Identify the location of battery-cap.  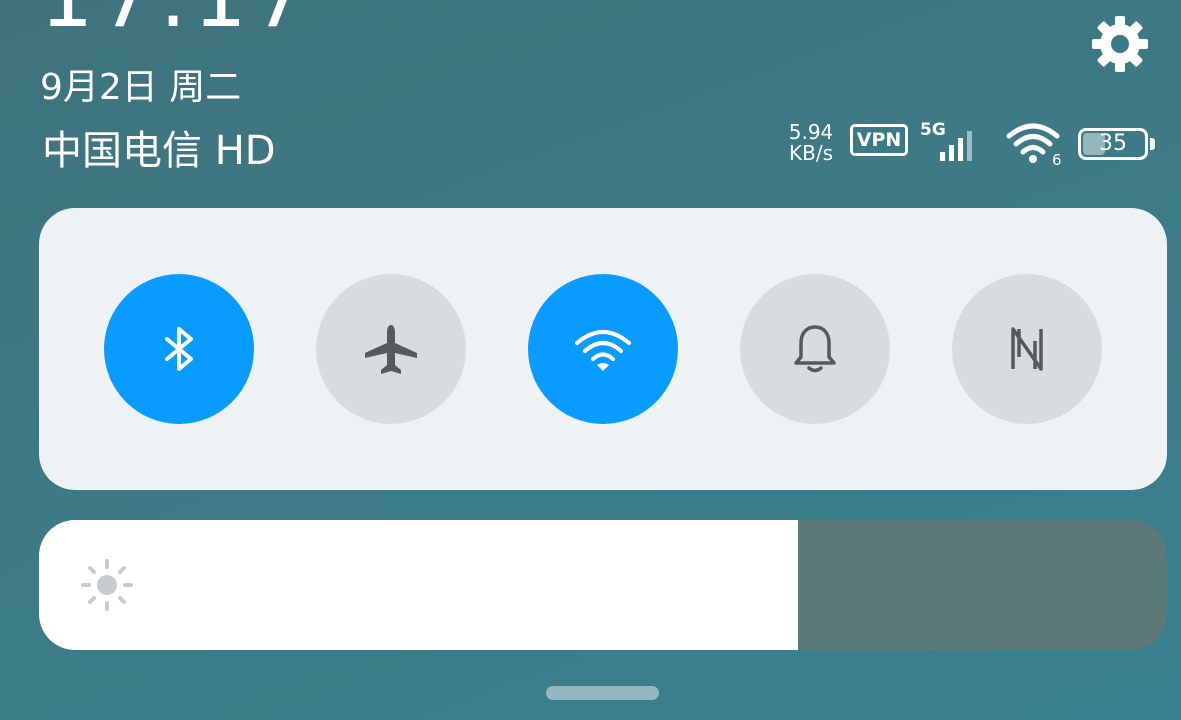
(1152, 144).